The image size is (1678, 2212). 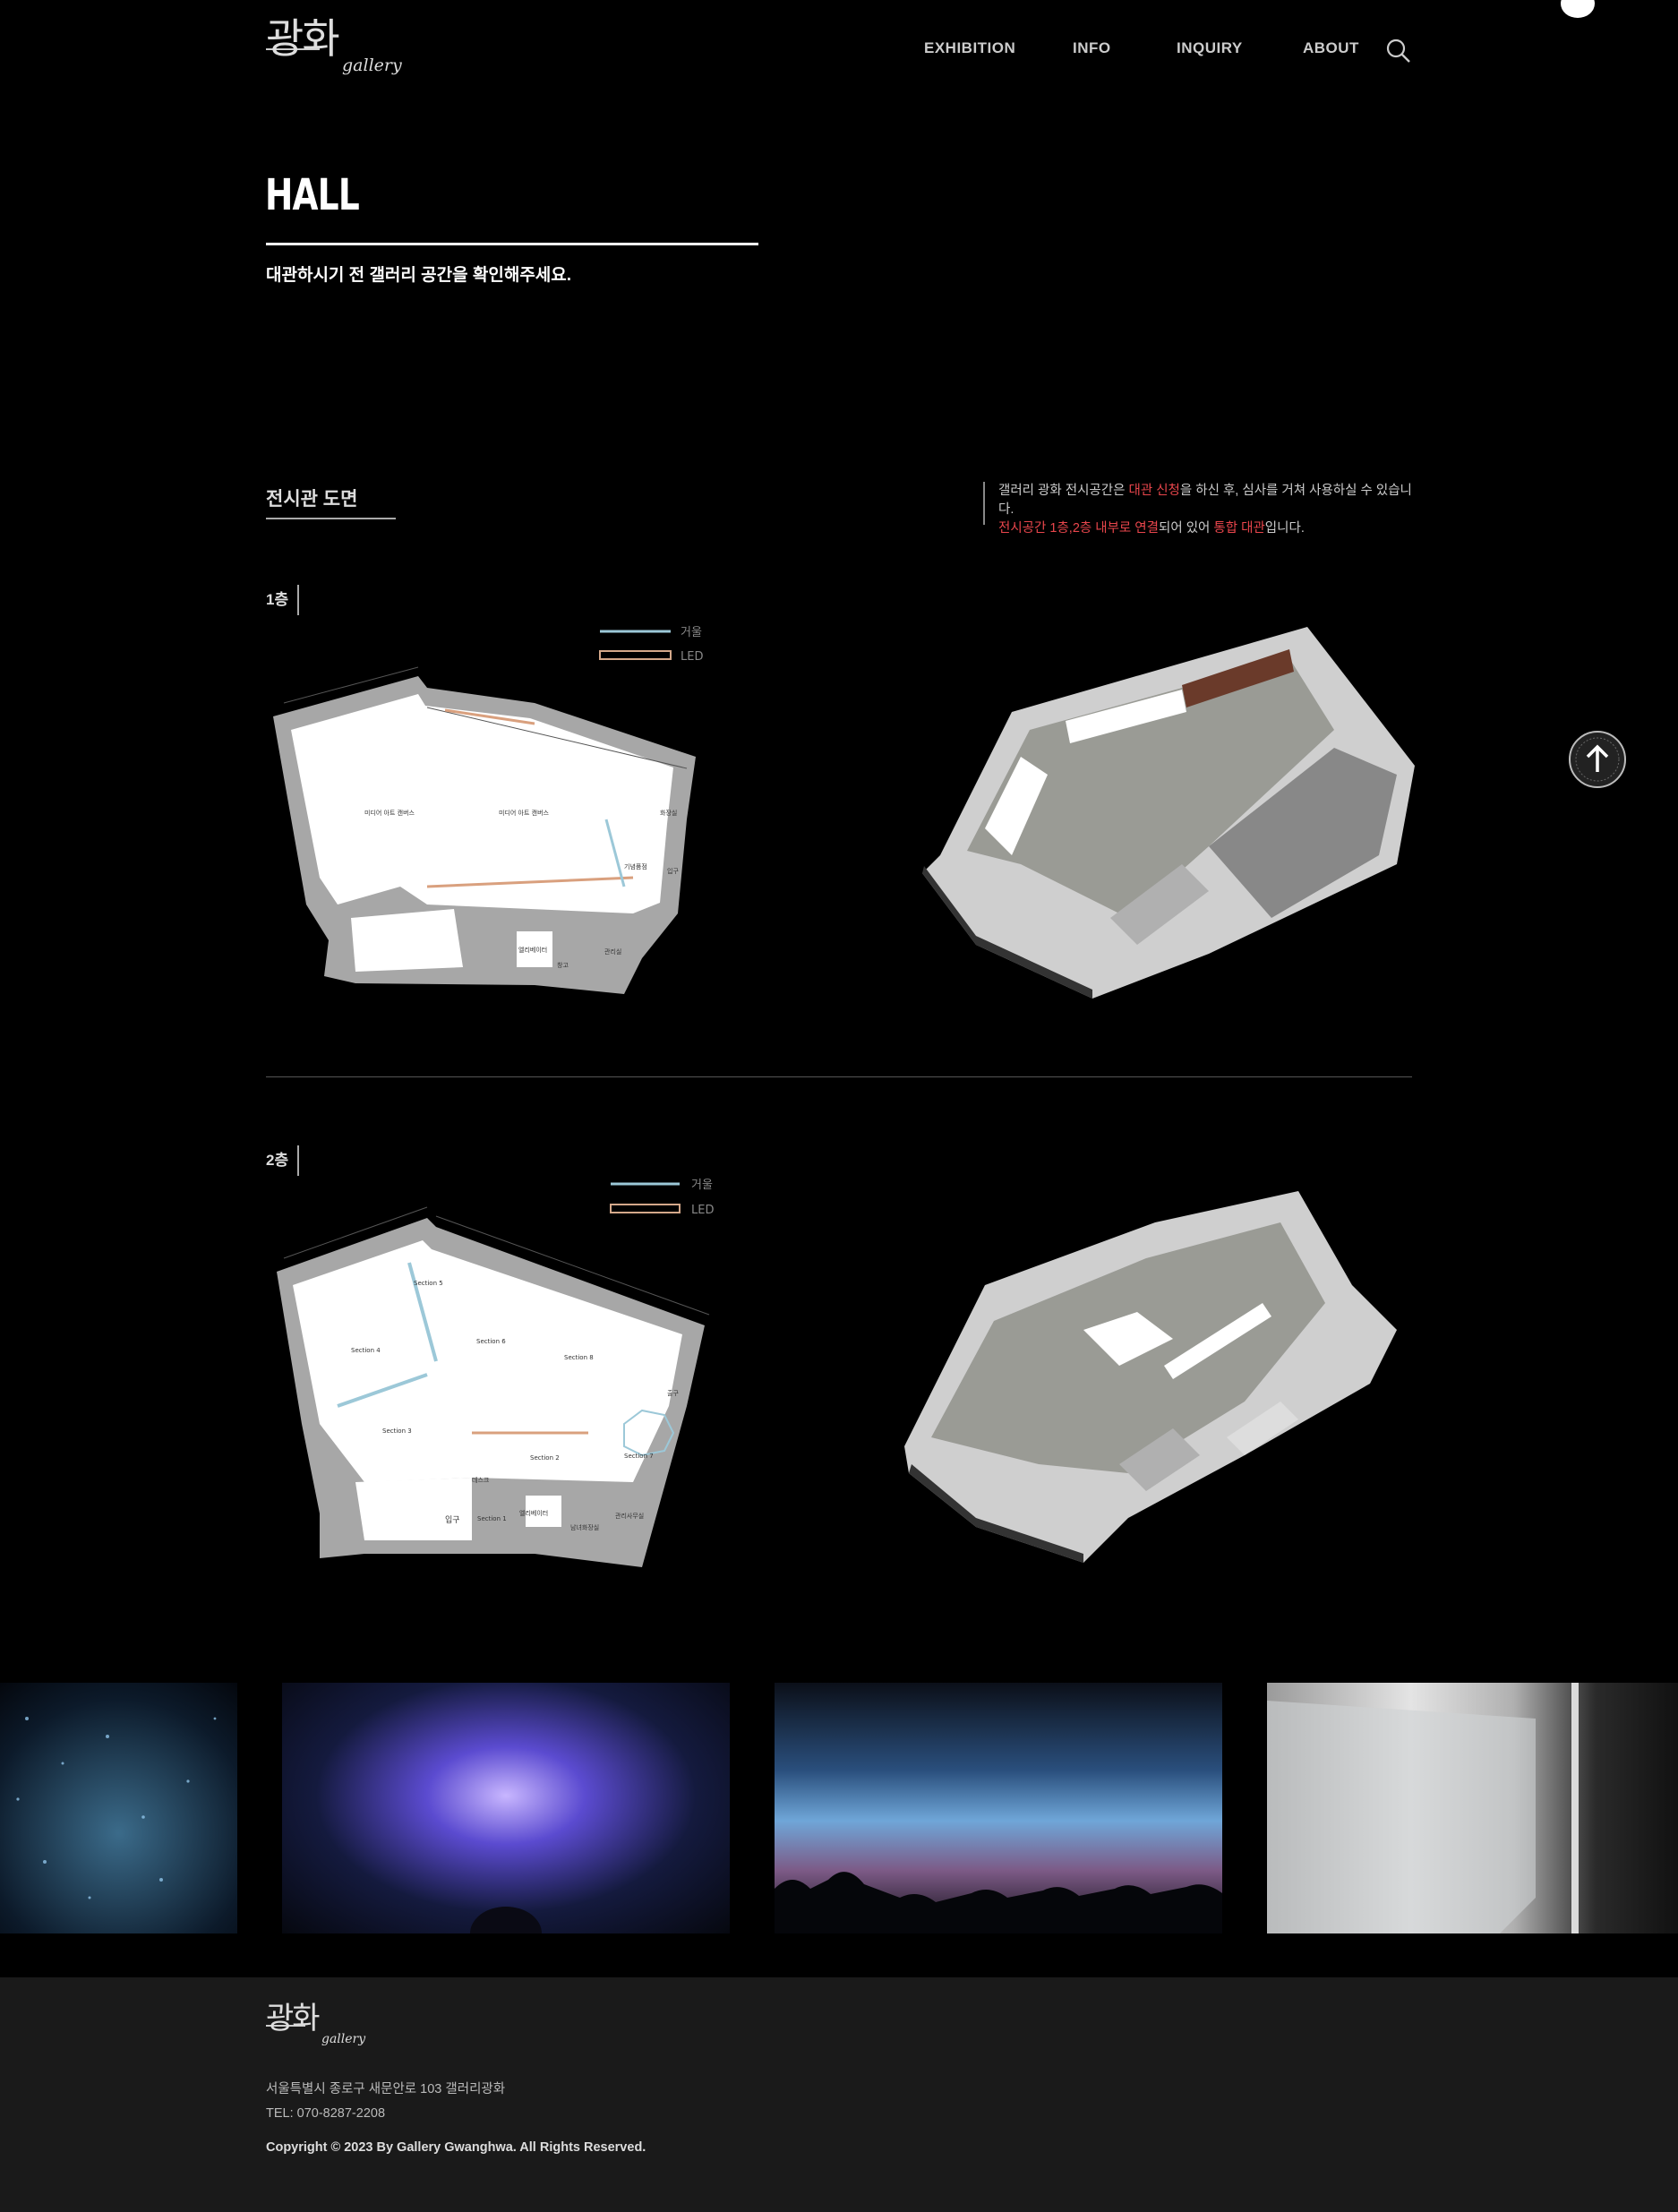 What do you see at coordinates (1168, 813) in the screenshot?
I see `isometric-view-1f` at bounding box center [1168, 813].